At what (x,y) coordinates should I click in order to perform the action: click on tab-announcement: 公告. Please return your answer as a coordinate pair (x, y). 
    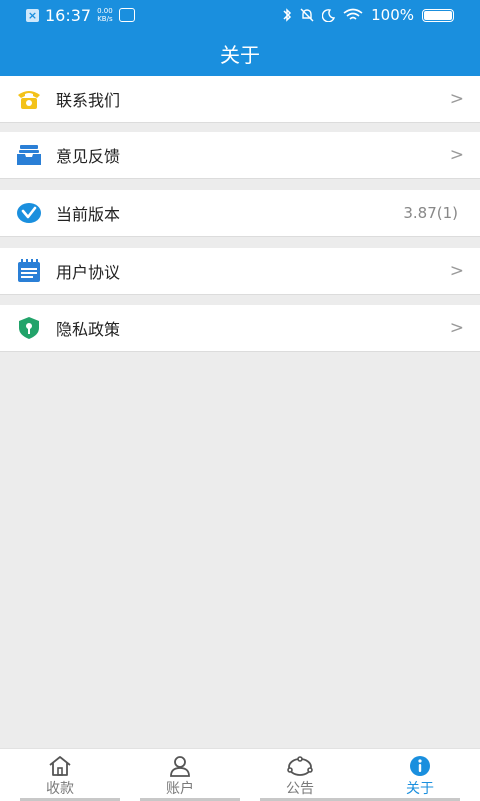
    Looking at the image, I should click on (300, 775).